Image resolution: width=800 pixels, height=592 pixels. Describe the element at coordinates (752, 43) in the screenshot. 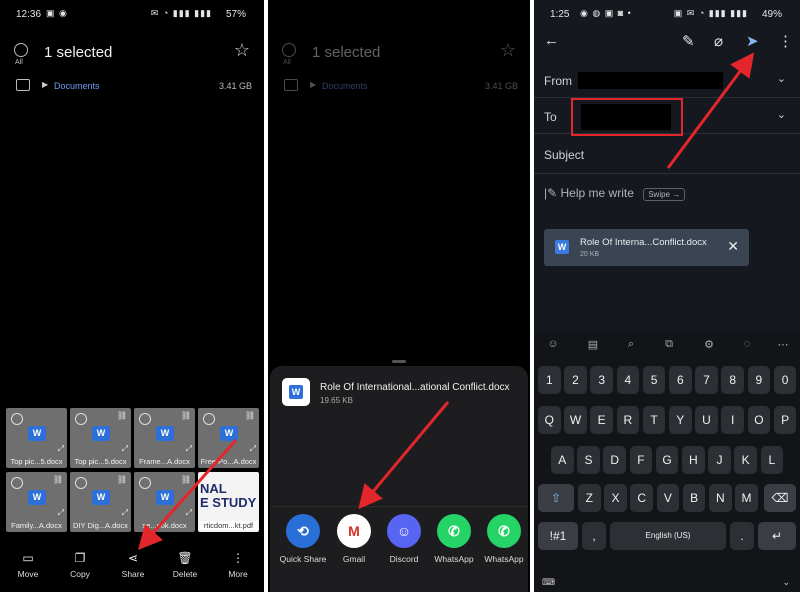

I see `send-icon: ➤` at that location.